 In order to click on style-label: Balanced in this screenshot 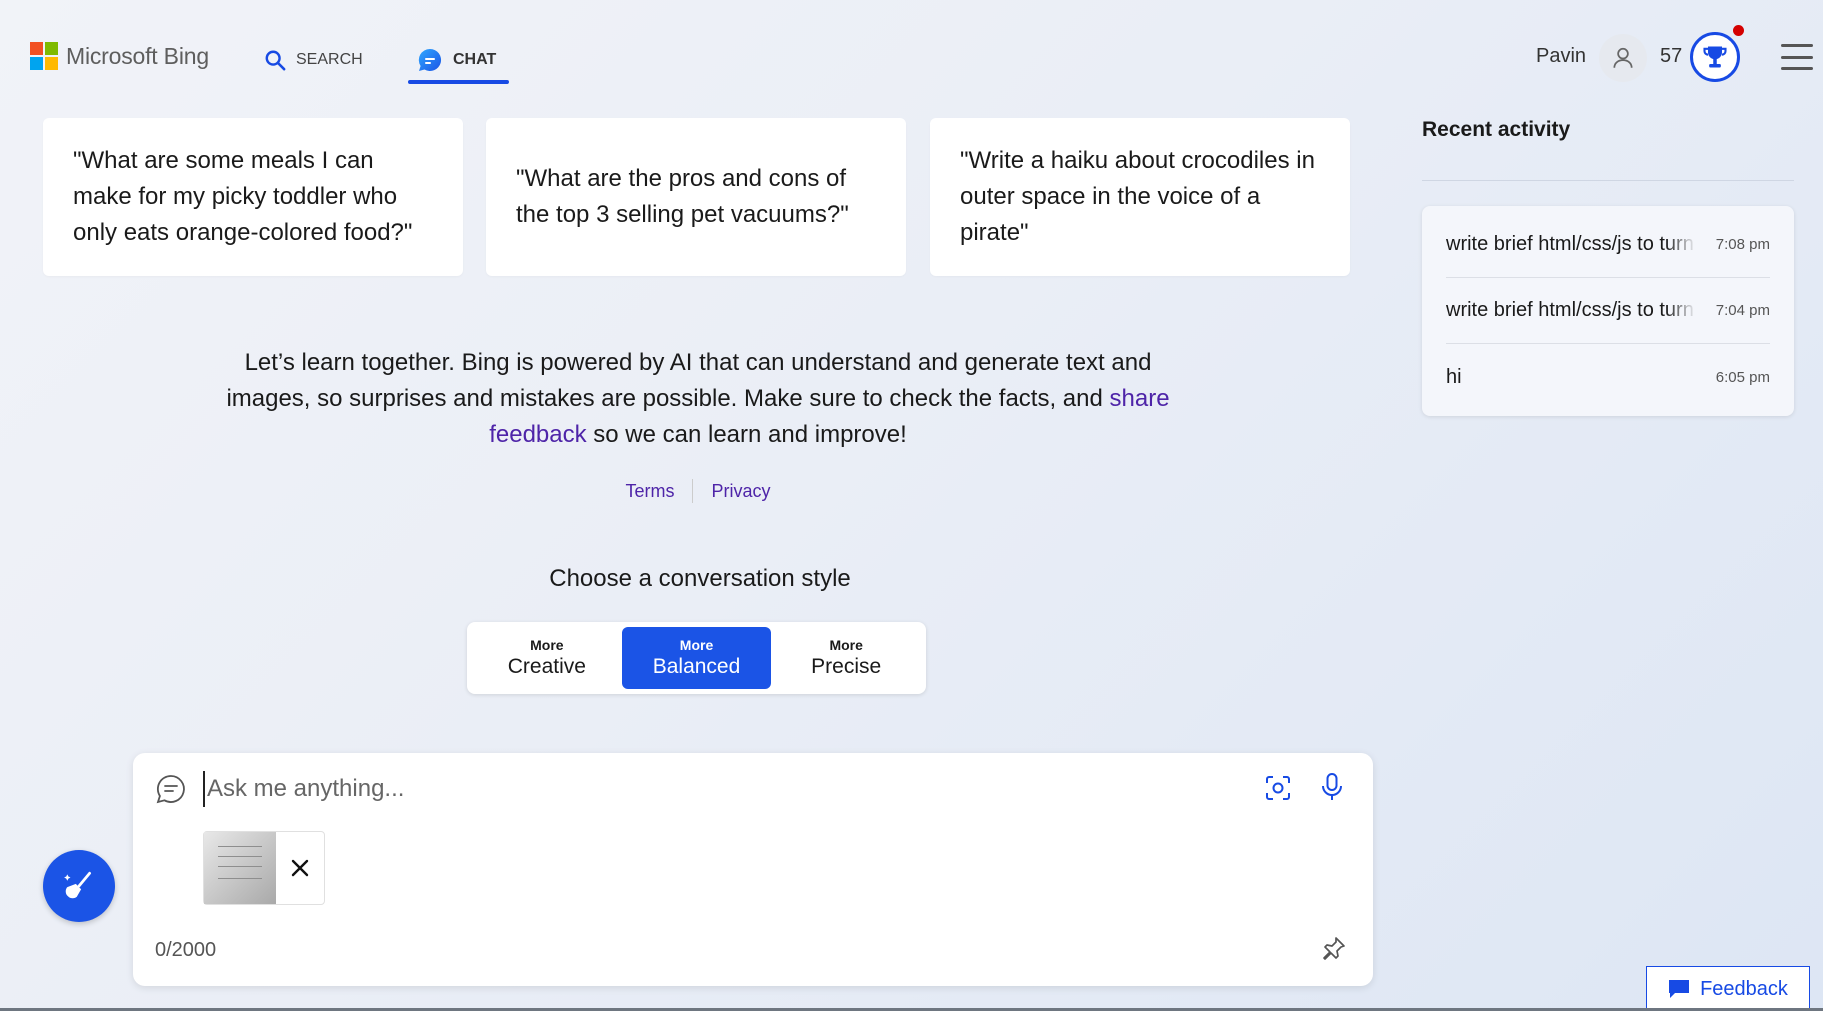, I will do `click(696, 666)`.